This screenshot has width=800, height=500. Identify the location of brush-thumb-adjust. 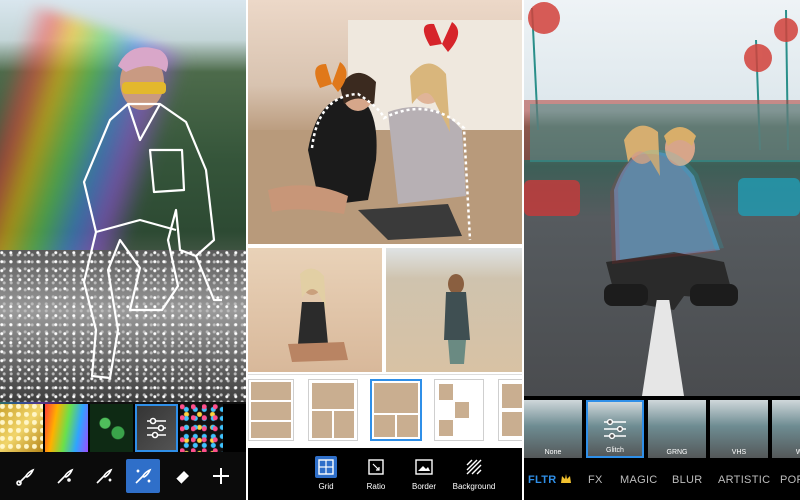
(156, 428).